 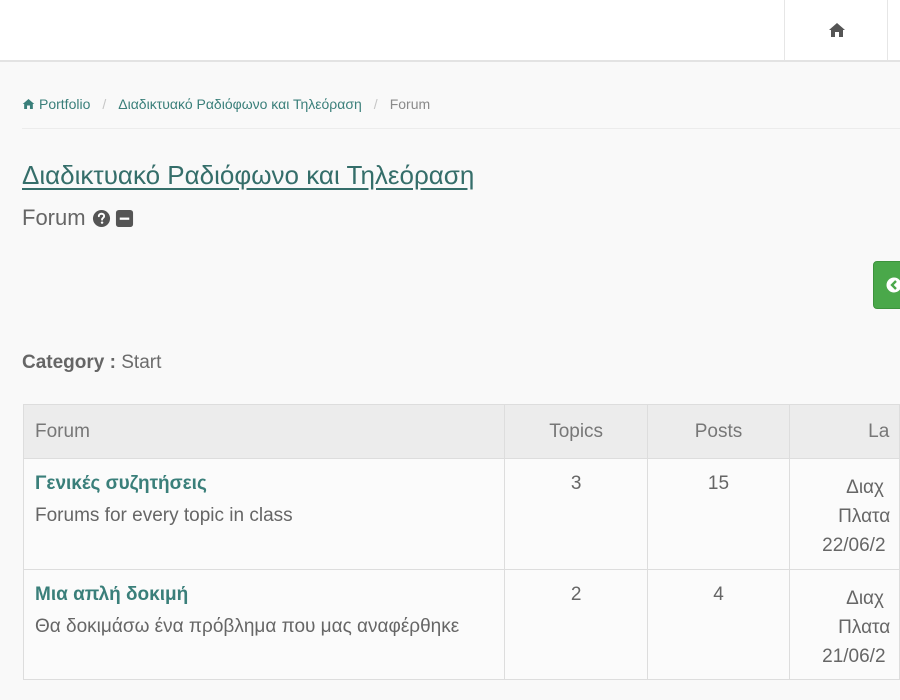 I want to click on navbar-edge-item, so click(x=893, y=30).